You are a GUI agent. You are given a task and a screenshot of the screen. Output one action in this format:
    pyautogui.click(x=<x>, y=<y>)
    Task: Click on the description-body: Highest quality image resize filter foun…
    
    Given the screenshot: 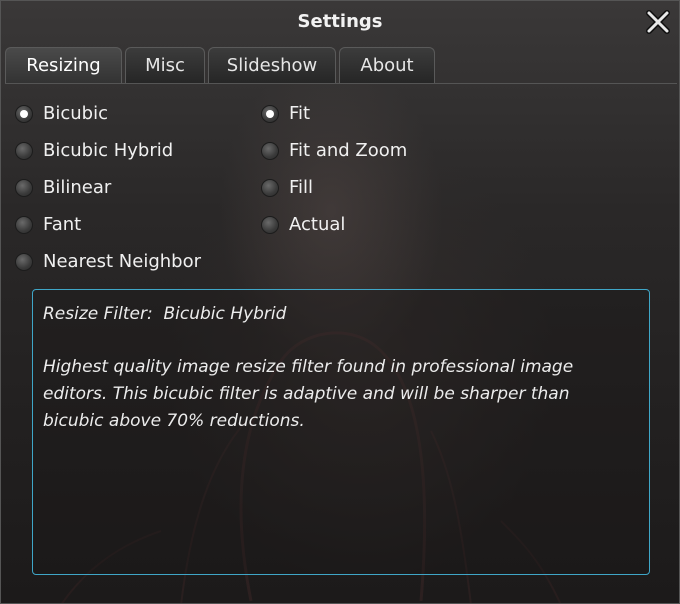 What is the action you would take?
    pyautogui.click(x=308, y=394)
    